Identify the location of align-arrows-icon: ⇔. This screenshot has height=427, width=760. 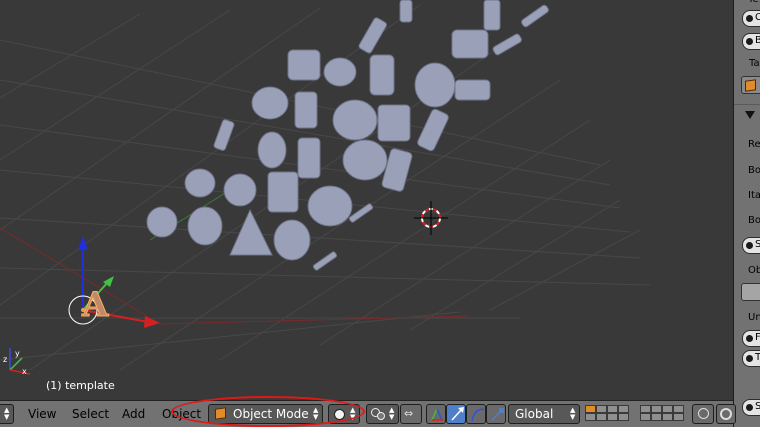
(409, 413).